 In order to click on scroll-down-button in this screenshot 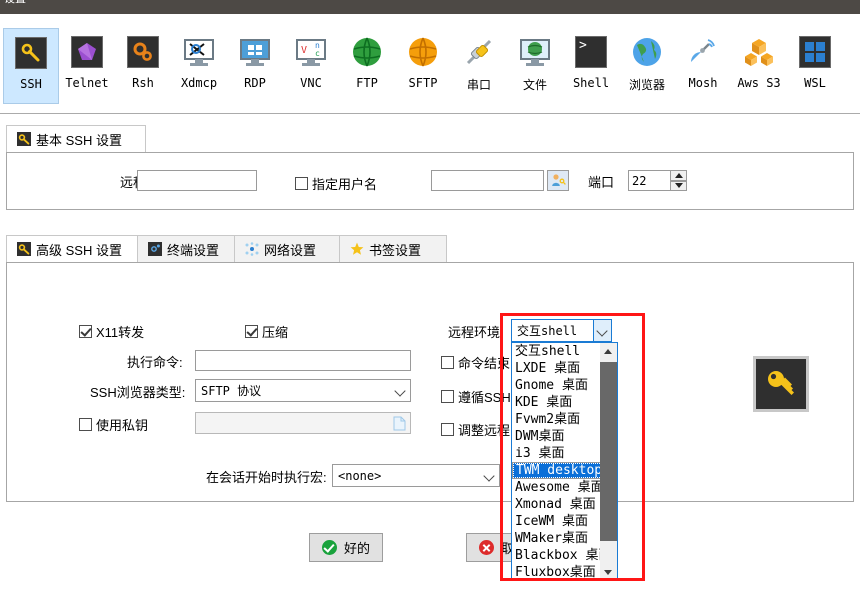, I will do `click(608, 571)`.